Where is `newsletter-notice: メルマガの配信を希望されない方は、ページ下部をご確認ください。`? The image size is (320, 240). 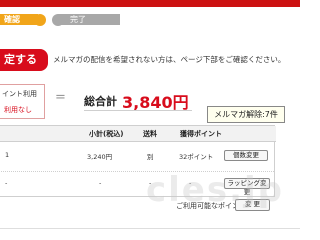
newsletter-notice: メルマガの配信を希望されない方は、ページ下部をご確認ください。 is located at coordinates (169, 59).